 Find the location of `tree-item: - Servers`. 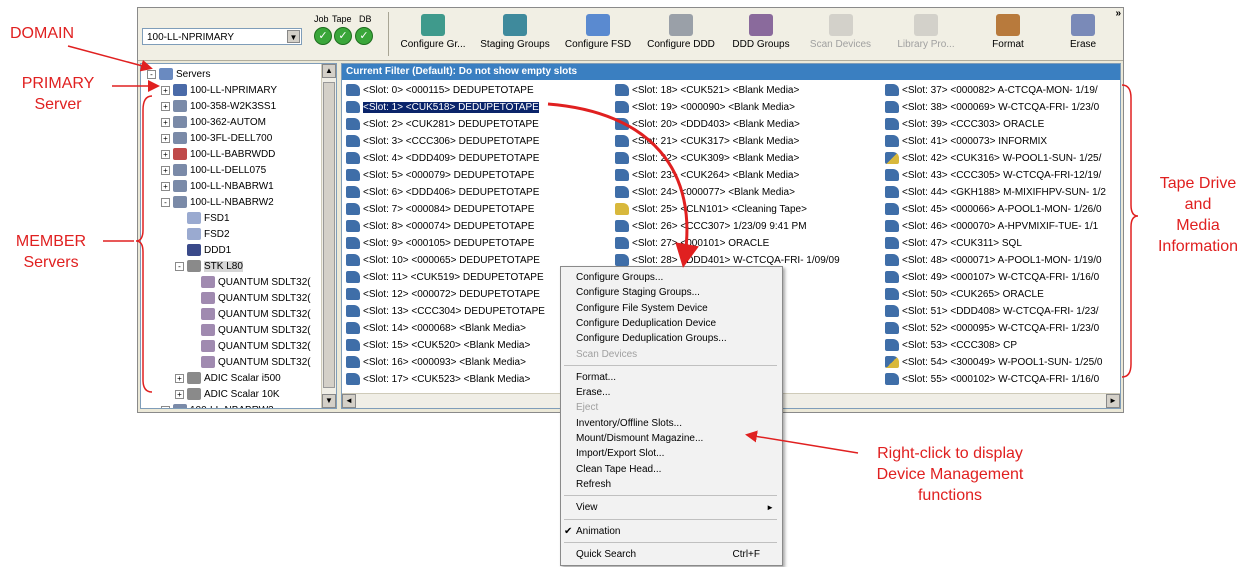

tree-item: - Servers is located at coordinates (178, 75).